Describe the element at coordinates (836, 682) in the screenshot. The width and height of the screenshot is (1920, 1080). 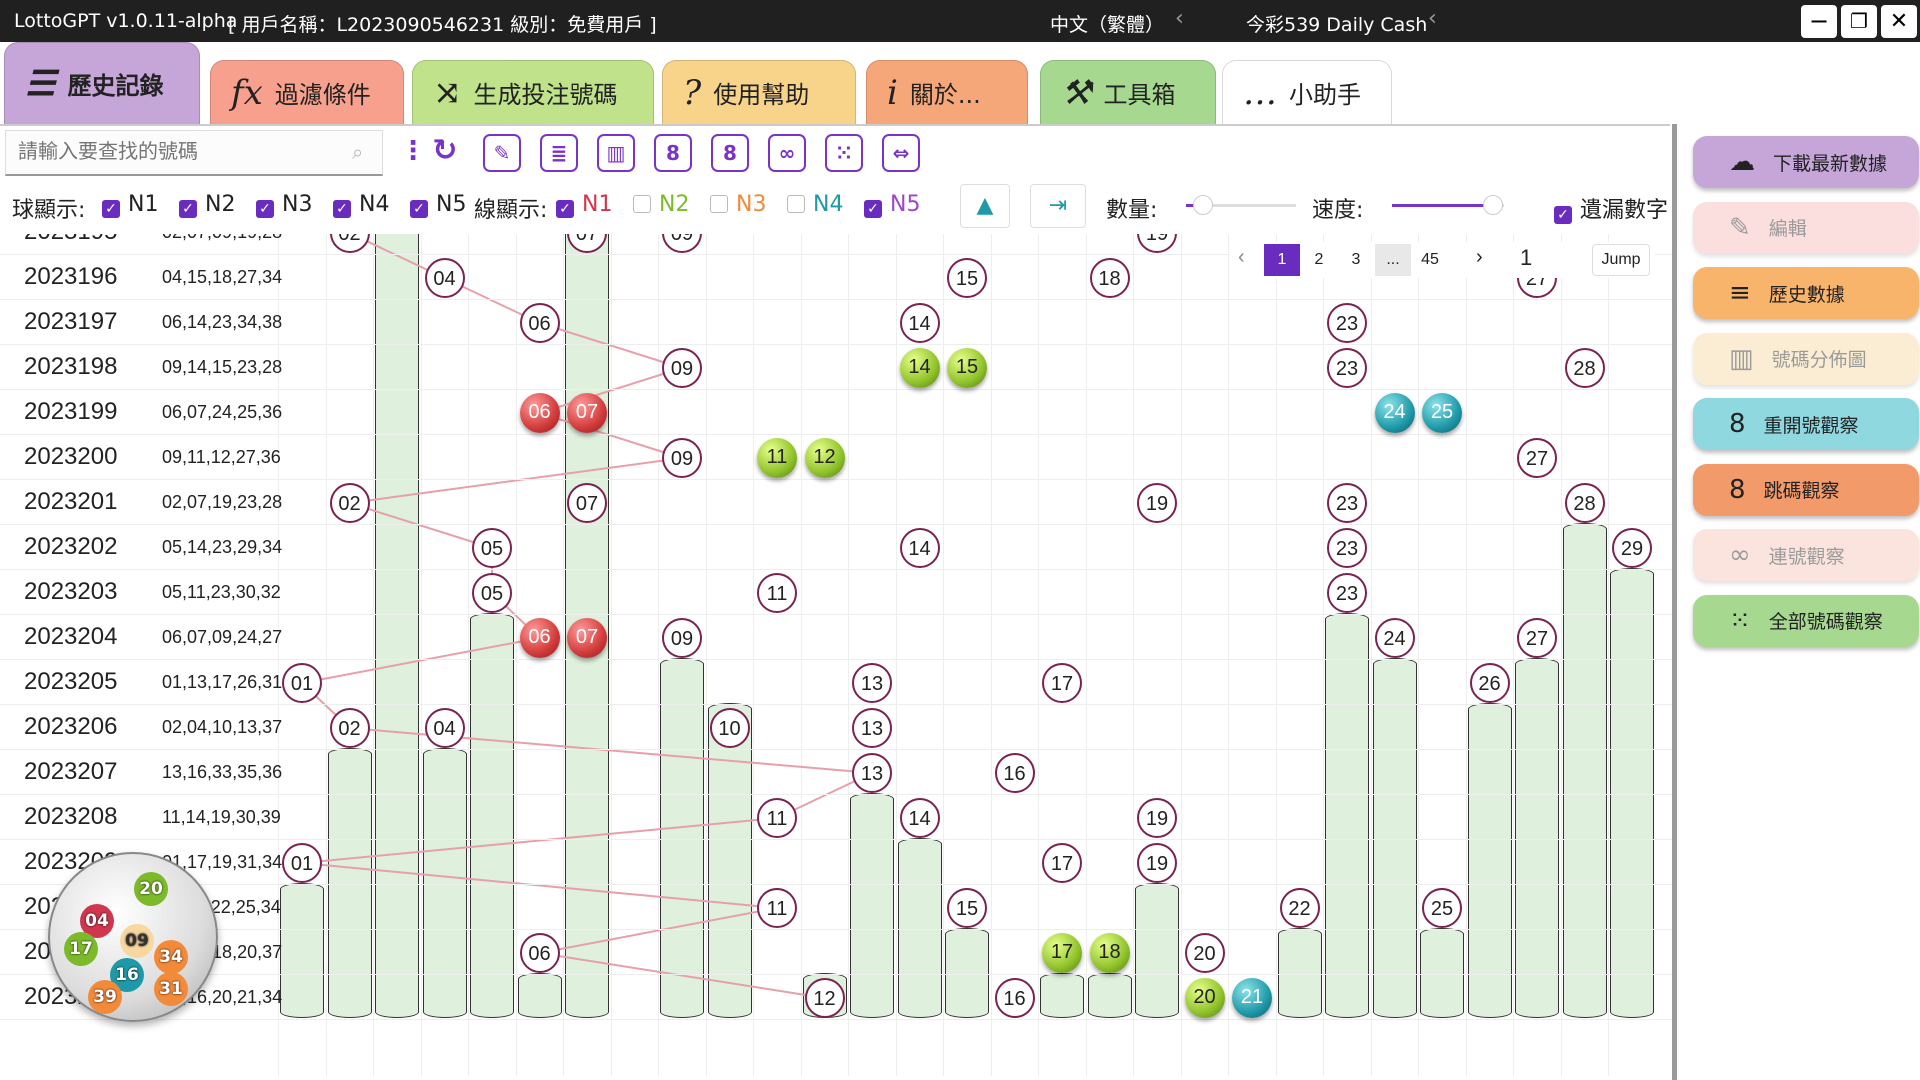
I see `table-row: 2023205 01,13,17,26,31` at that location.